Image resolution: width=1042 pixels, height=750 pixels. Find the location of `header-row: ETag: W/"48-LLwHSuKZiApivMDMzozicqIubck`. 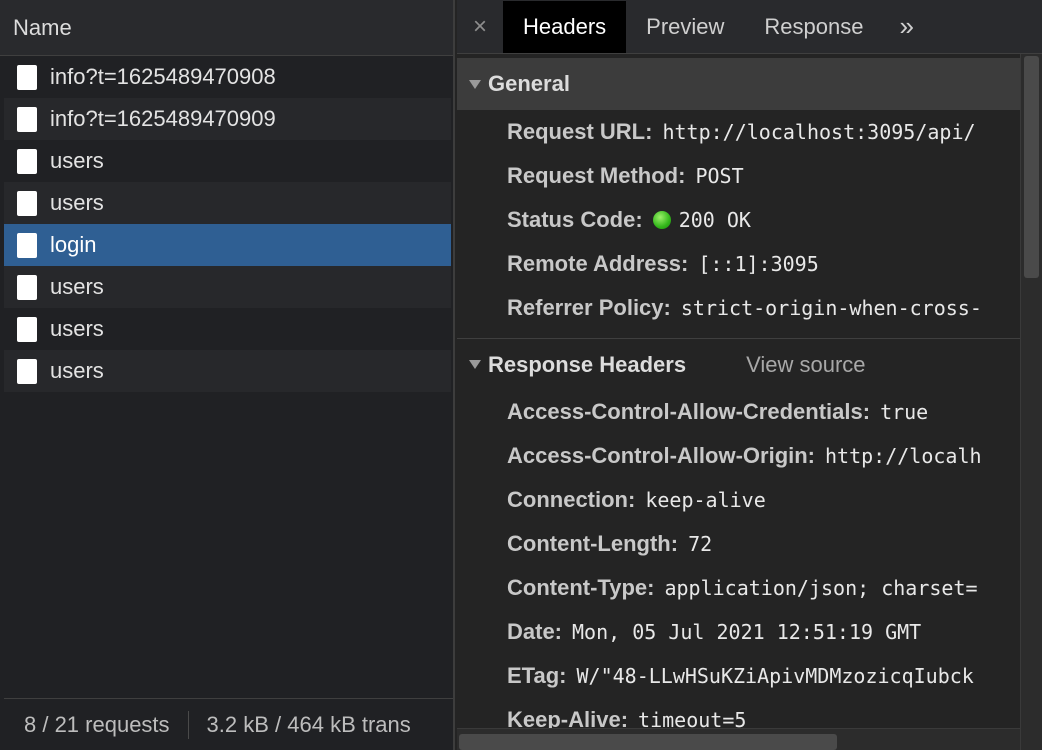

header-row: ETag: W/"48-LLwHSuKZiApivMDMzozicqIubck is located at coordinates (738, 676).